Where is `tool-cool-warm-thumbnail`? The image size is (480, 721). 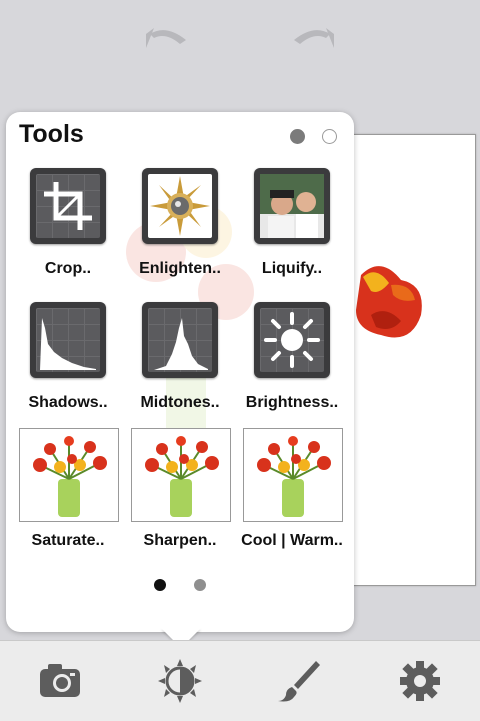
tool-cool-warm-thumbnail is located at coordinates (293, 475).